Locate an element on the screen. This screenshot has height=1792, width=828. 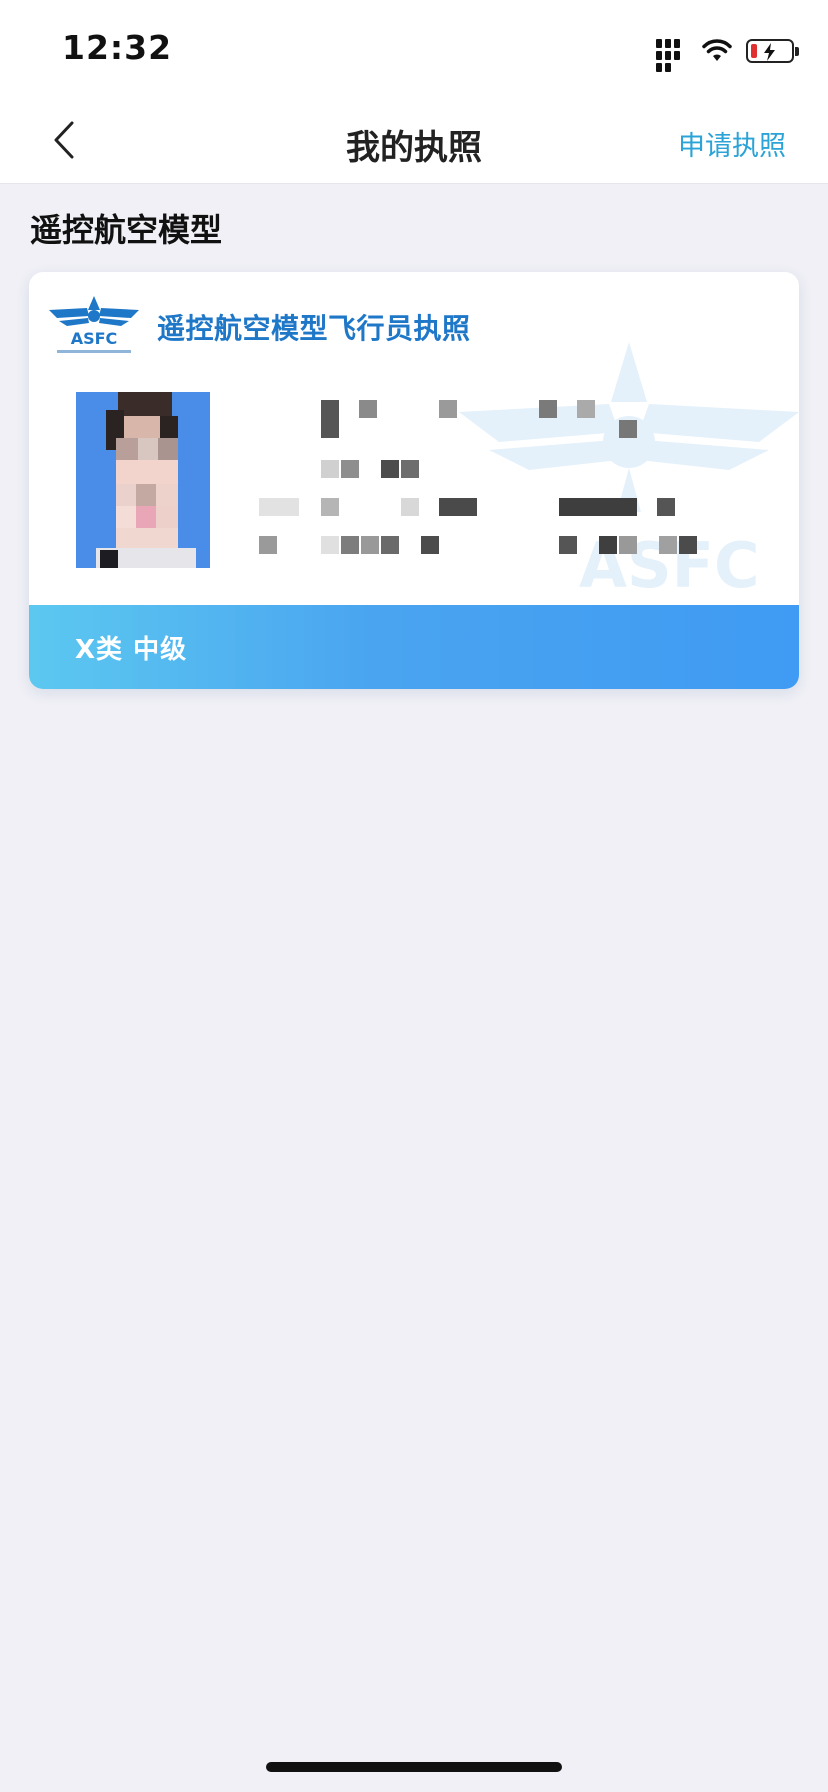
charging-bolt-icon is located at coordinates (769, 52).